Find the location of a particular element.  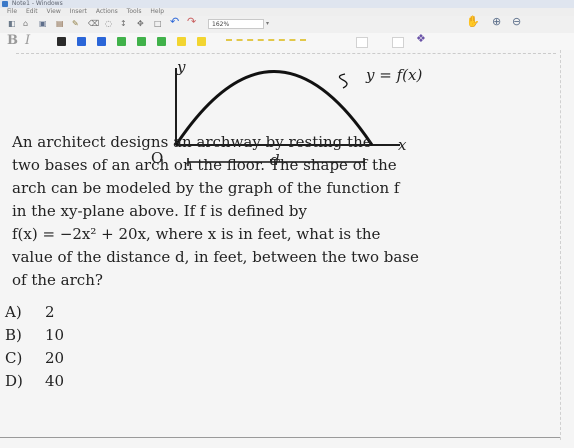

zoom-in-icon: ⊕ is located at coordinates (496, 21).